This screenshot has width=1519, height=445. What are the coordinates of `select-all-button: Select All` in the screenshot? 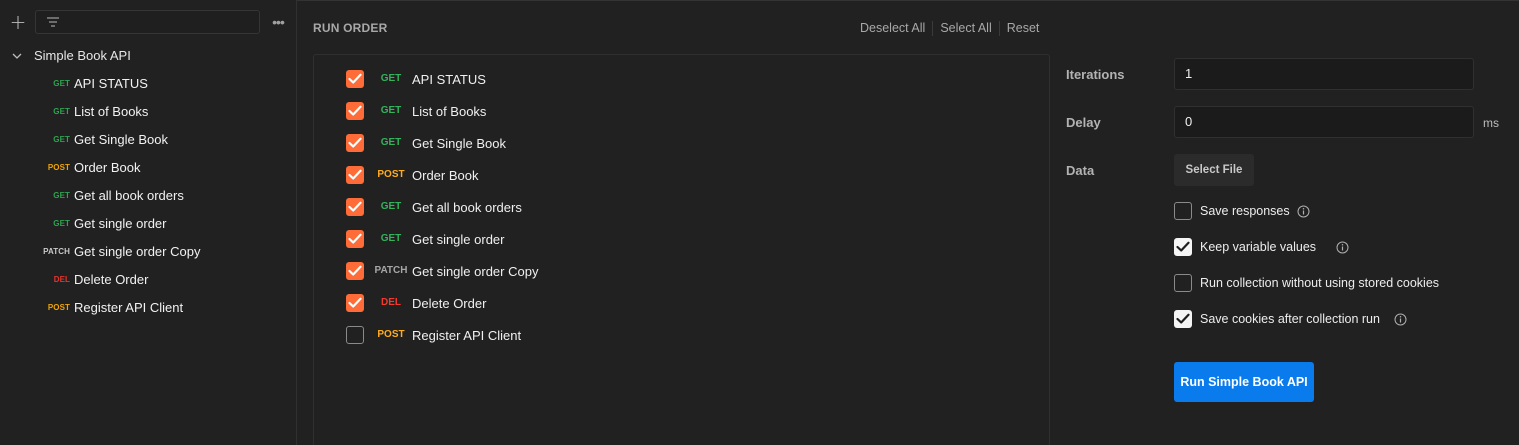 It's located at (965, 28).